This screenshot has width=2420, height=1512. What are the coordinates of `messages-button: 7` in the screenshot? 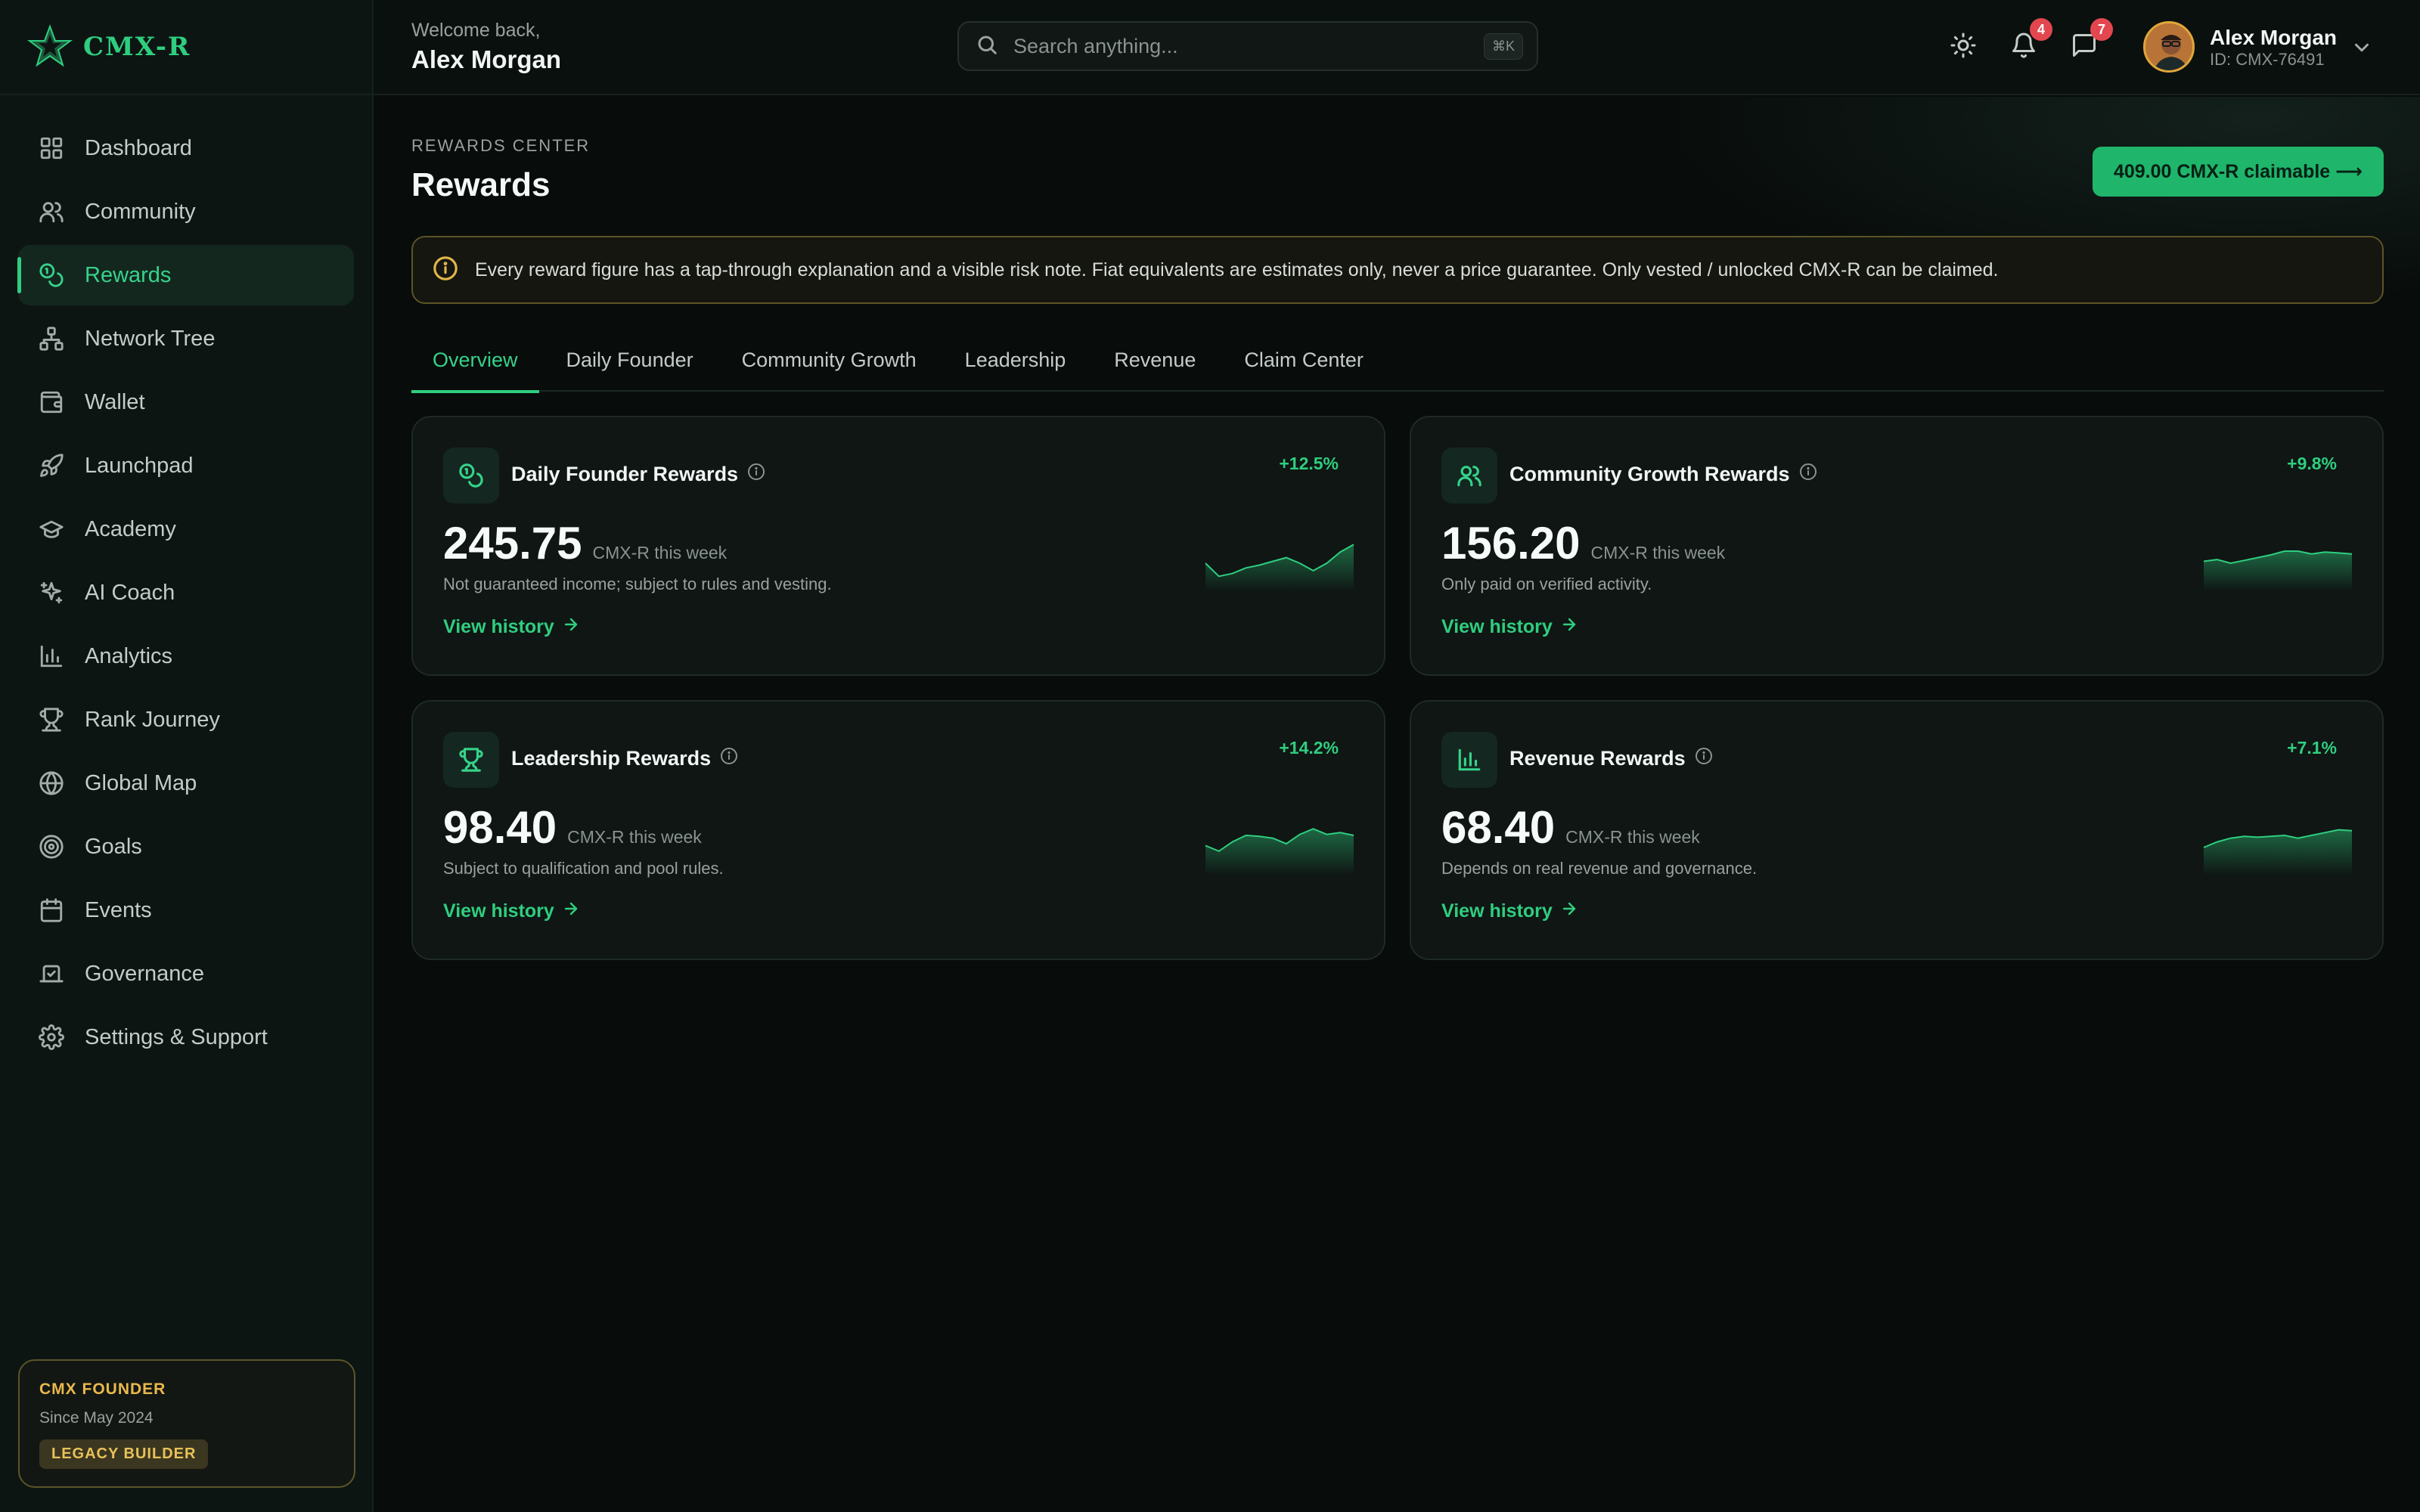 It's located at (2090, 41).